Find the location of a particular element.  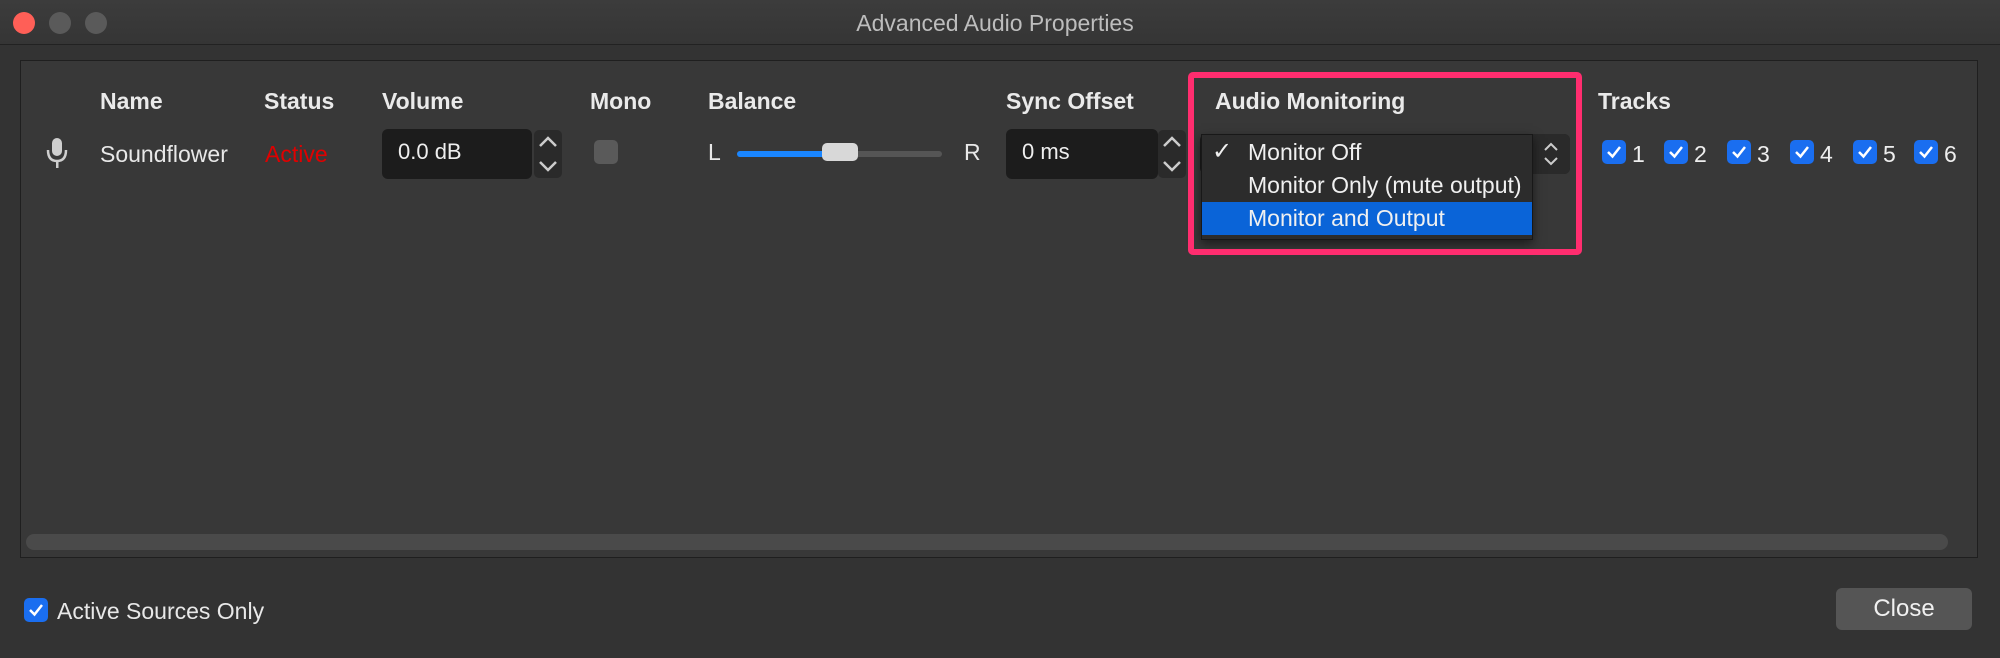

header-balance: Balance is located at coordinates (752, 101).